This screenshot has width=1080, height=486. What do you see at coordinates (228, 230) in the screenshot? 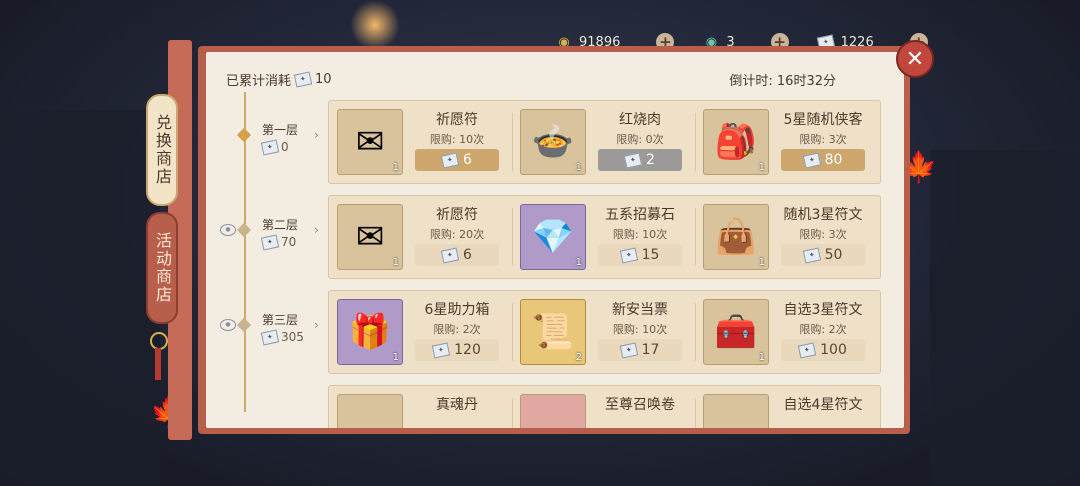
I see `eye-icon: ●` at bounding box center [228, 230].